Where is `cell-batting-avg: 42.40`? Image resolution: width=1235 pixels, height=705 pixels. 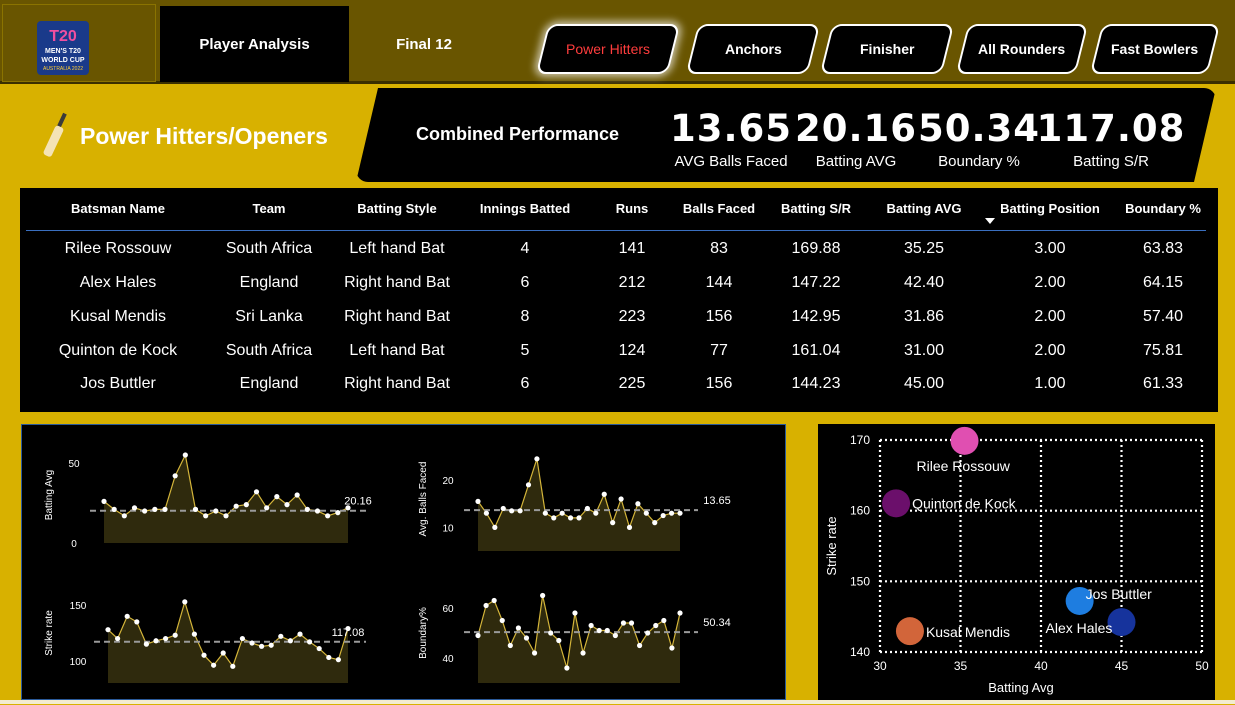
cell-batting-avg: 42.40 is located at coordinates (924, 282).